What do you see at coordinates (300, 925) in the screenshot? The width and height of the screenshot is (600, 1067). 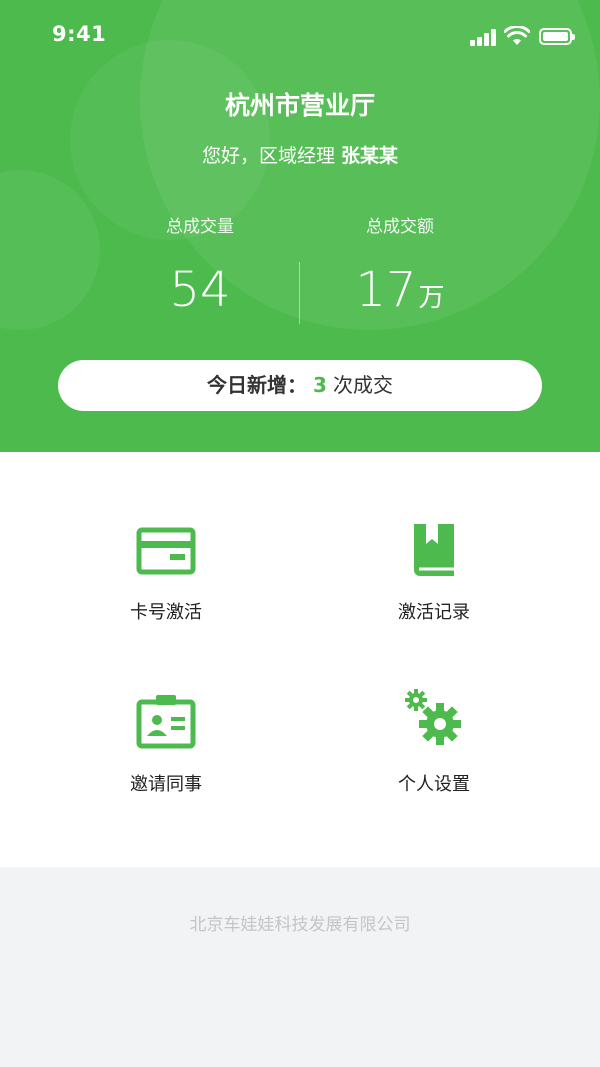 I see `footer-company: 北京车娃娃科技发展有限公司` at bounding box center [300, 925].